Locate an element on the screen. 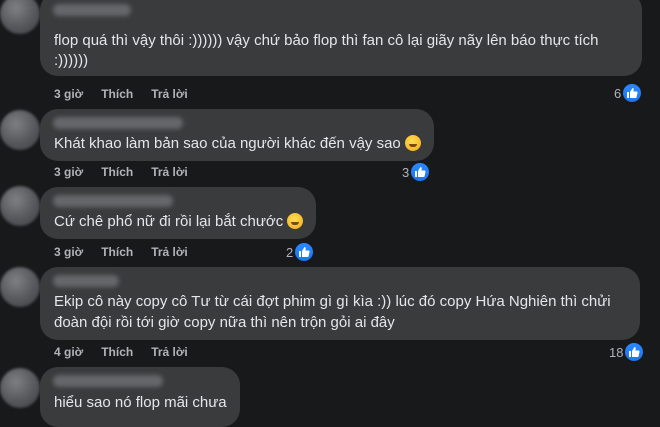  reaction-count: 6 is located at coordinates (628, 93).